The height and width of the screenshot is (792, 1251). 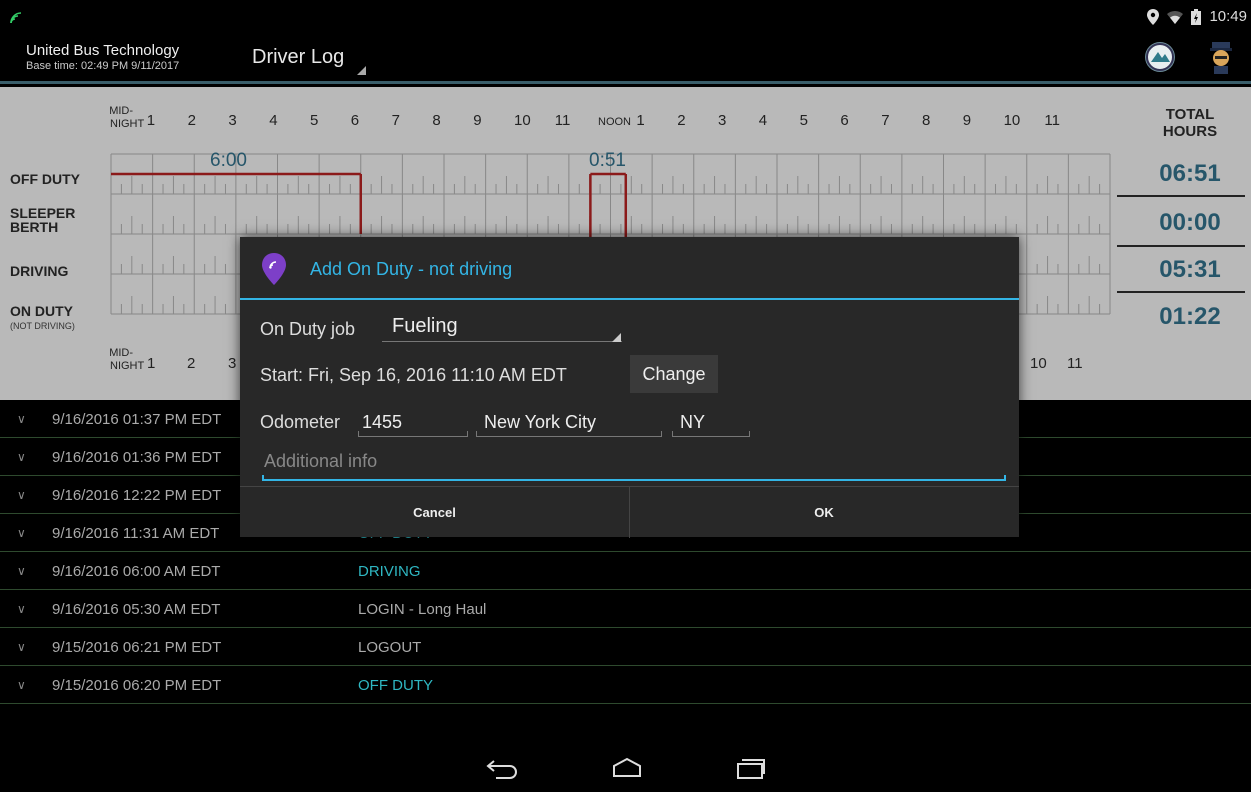 What do you see at coordinates (625, 15) in the screenshot?
I see `status-bar: 10:49` at bounding box center [625, 15].